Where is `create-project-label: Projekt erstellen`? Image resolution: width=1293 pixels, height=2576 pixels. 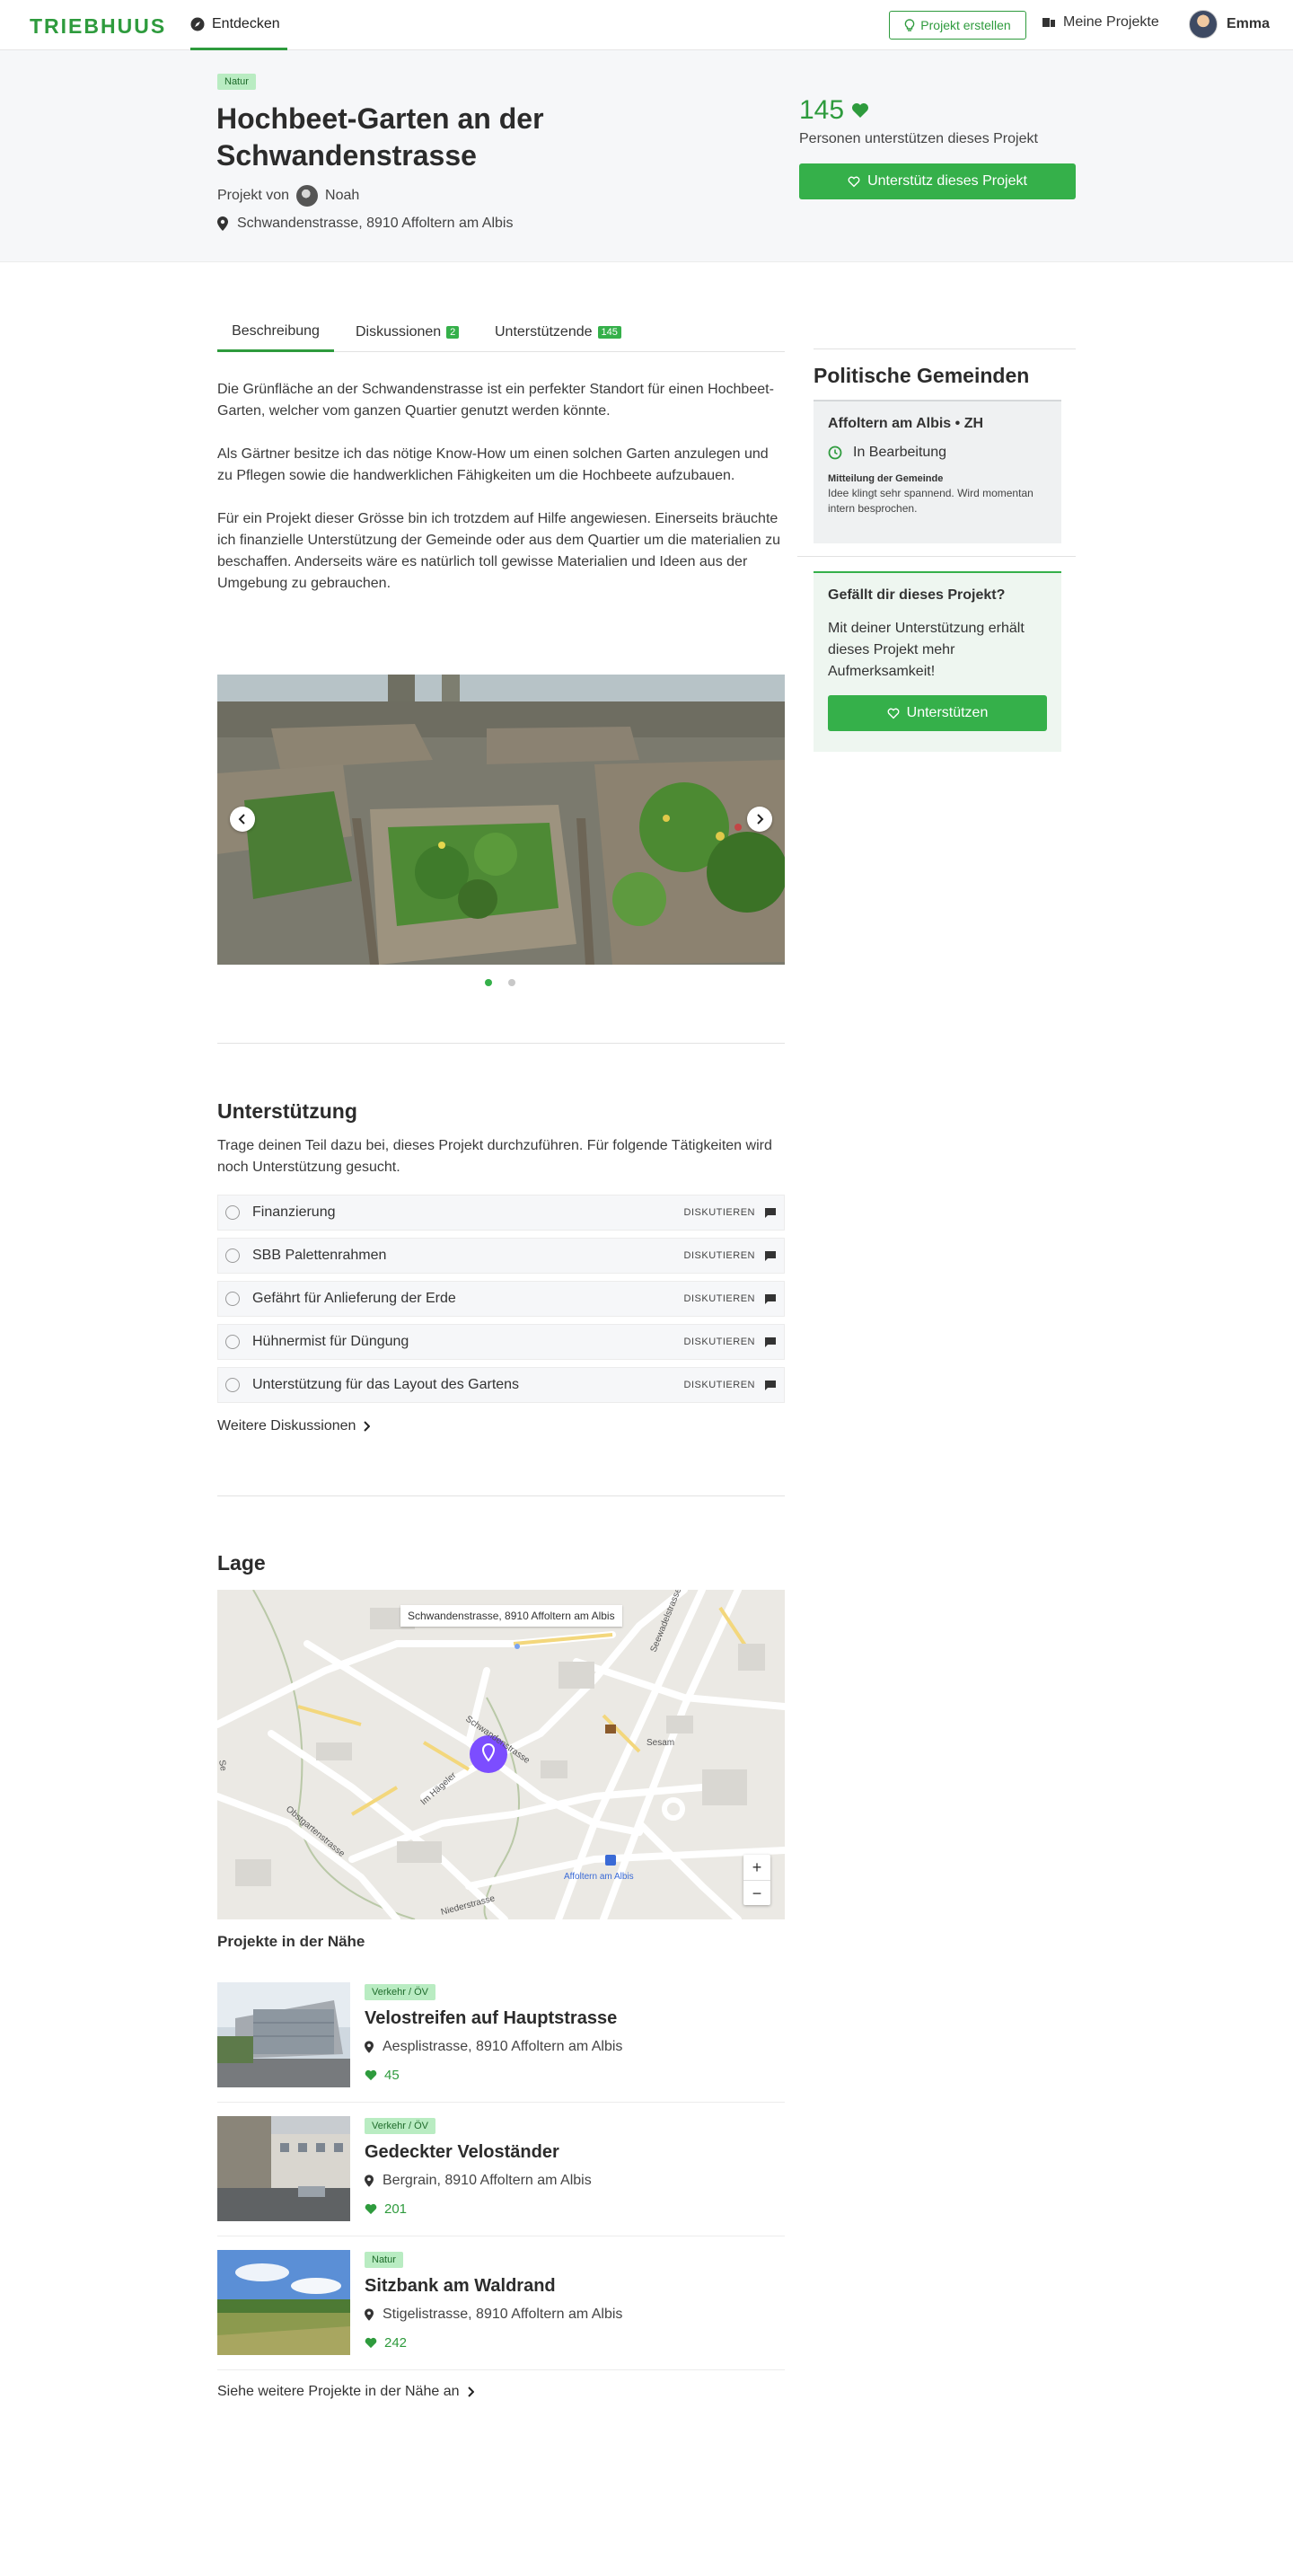 create-project-label: Projekt erstellen is located at coordinates (965, 25).